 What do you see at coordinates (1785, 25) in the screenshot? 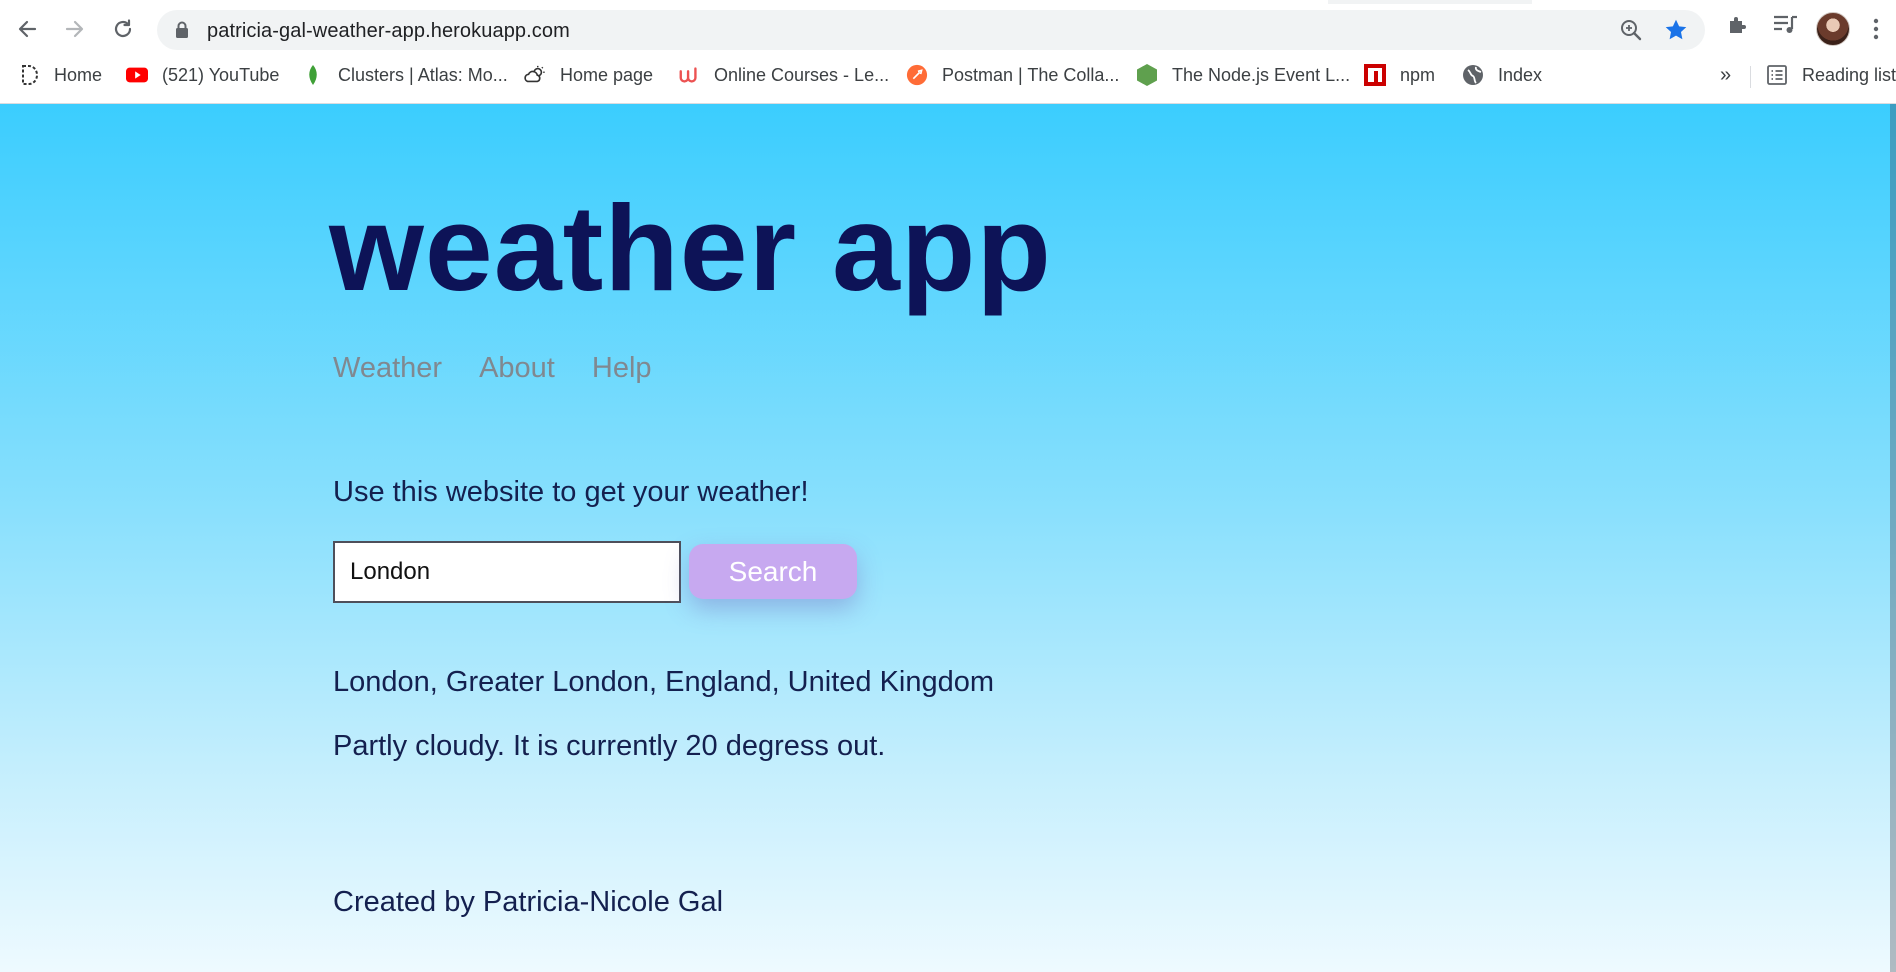
I see `media-queue-icon` at bounding box center [1785, 25].